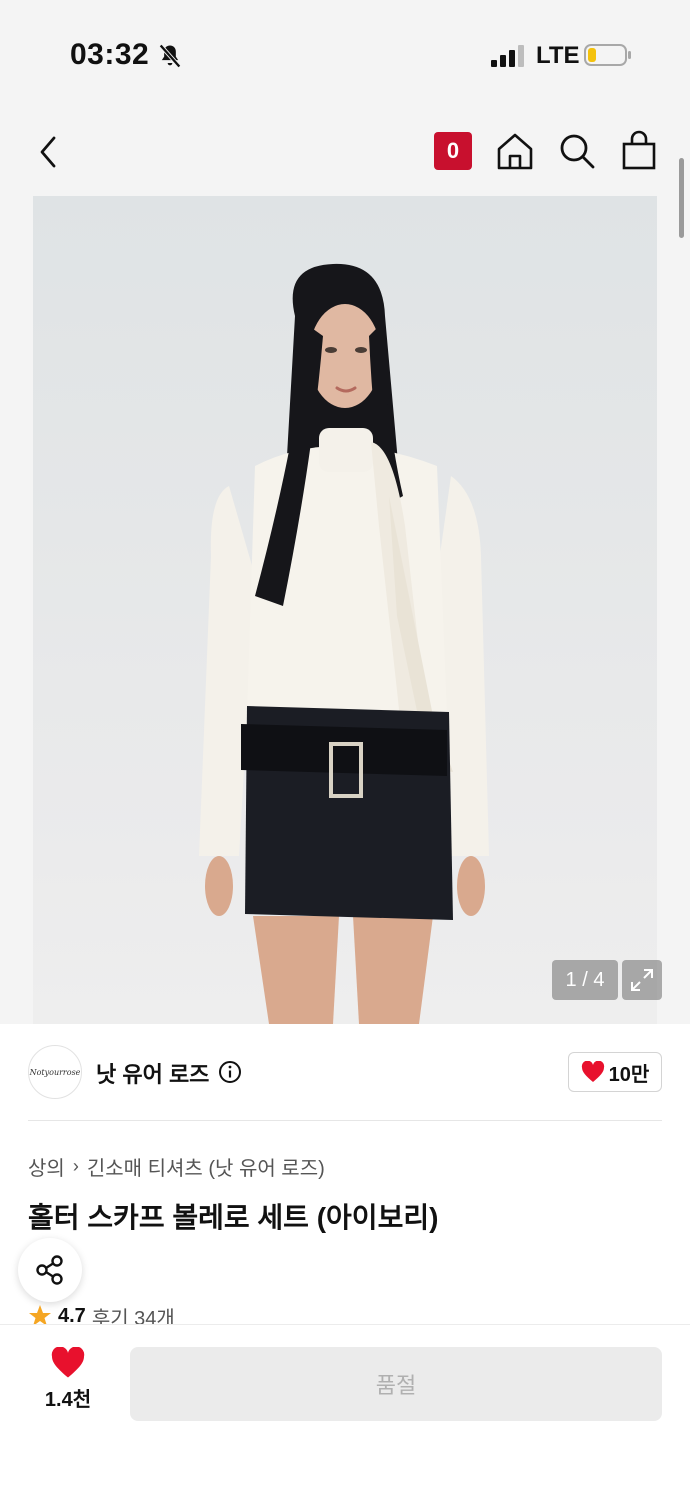 The width and height of the screenshot is (690, 1500). Describe the element at coordinates (233, 1217) in the screenshot. I see `product-title: 홀터 스카프 볼레로 세트 (아이보리)` at that location.